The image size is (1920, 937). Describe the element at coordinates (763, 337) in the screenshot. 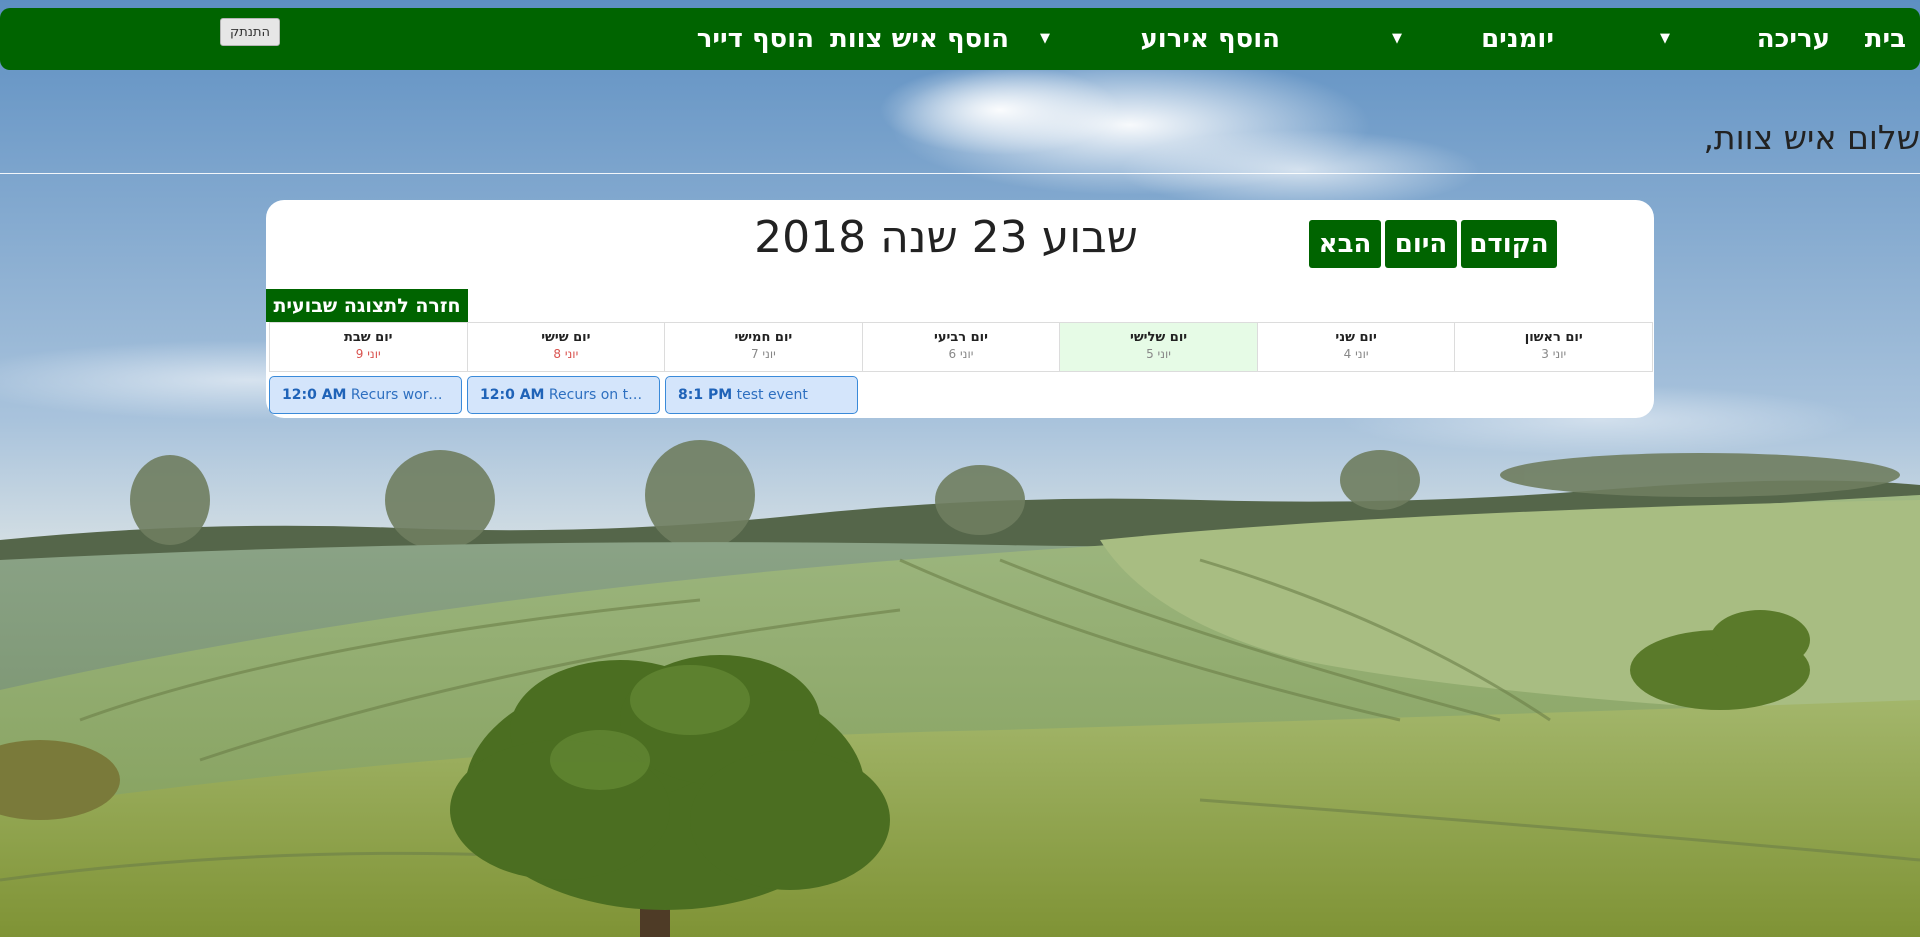

I see `day-name: יום חמישי` at that location.